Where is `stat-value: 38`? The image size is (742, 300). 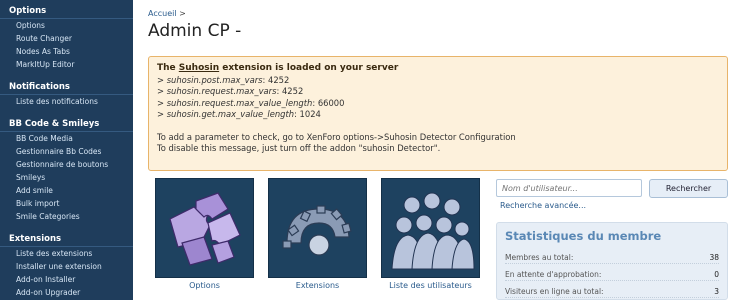 stat-value: 38 is located at coordinates (714, 257).